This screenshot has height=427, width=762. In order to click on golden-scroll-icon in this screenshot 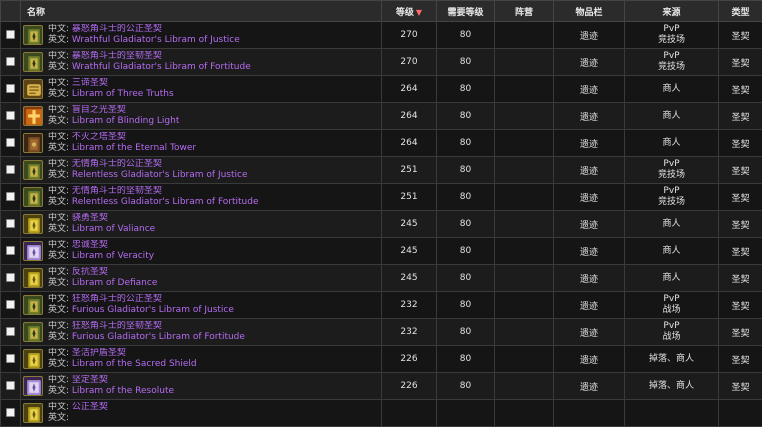, I will do `click(33, 89)`.